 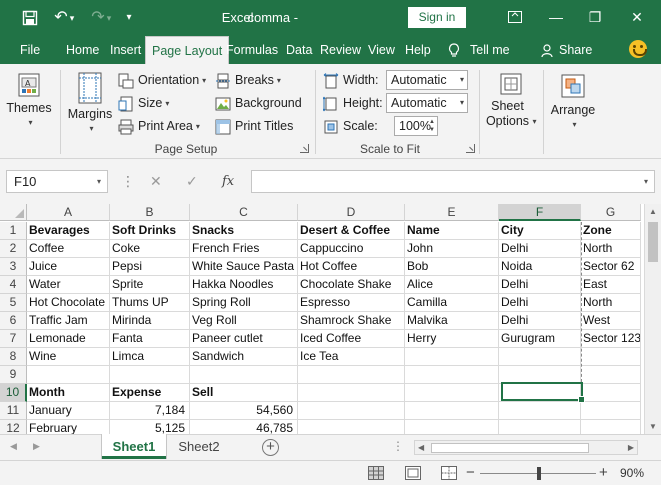 I want to click on scroll-down-icon: ▼, so click(x=653, y=426).